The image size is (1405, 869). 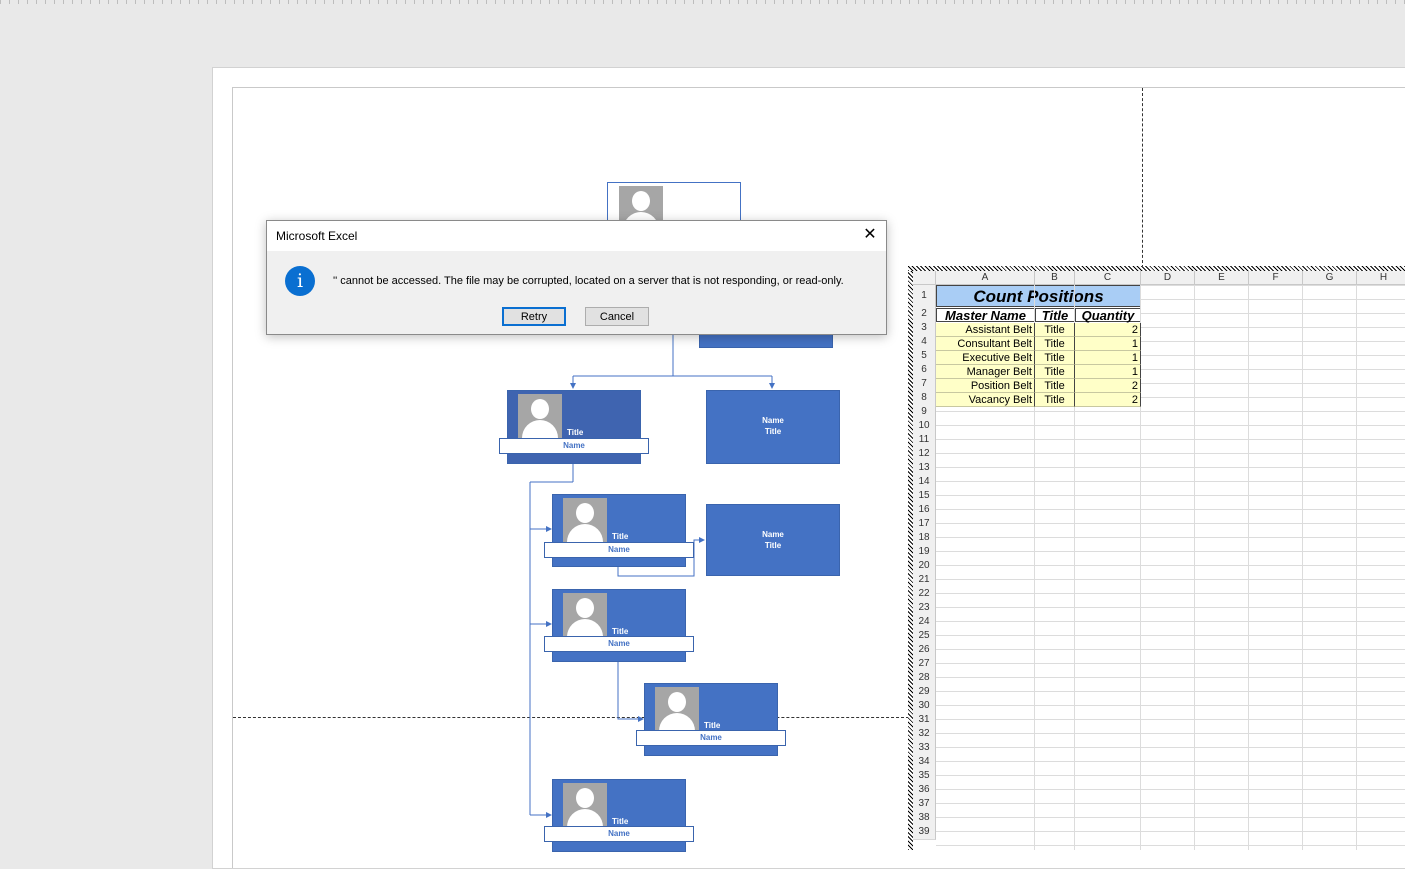 What do you see at coordinates (924, 426) in the screenshot?
I see `row-header: 10` at bounding box center [924, 426].